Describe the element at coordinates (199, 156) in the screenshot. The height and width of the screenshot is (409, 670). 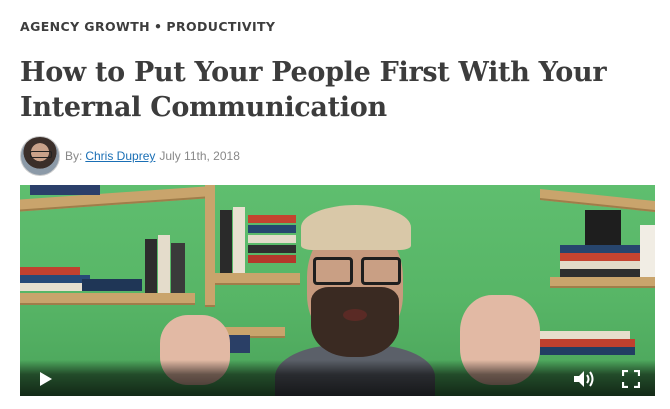
I see `publish-date: July 11th, 2018` at that location.